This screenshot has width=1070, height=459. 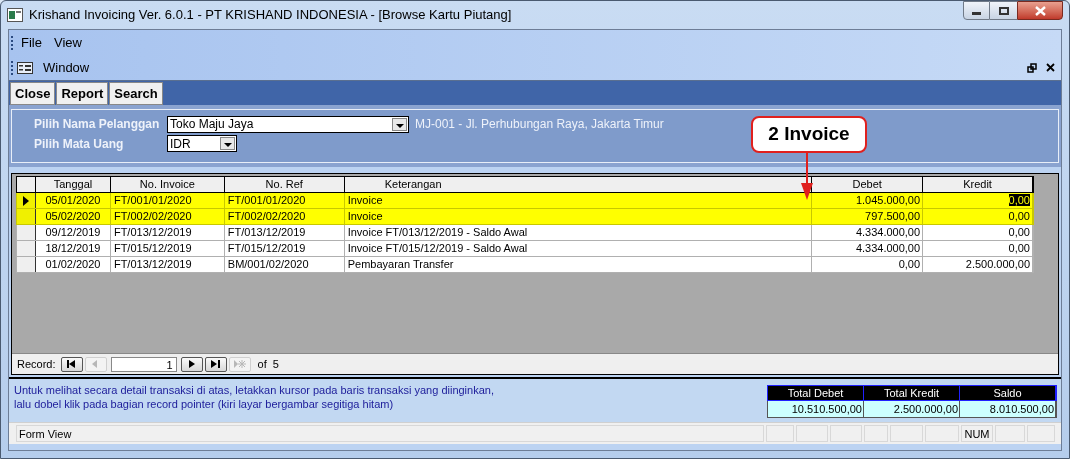 What do you see at coordinates (202, 143) in the screenshot?
I see `currency-dropdown: IDR` at bounding box center [202, 143].